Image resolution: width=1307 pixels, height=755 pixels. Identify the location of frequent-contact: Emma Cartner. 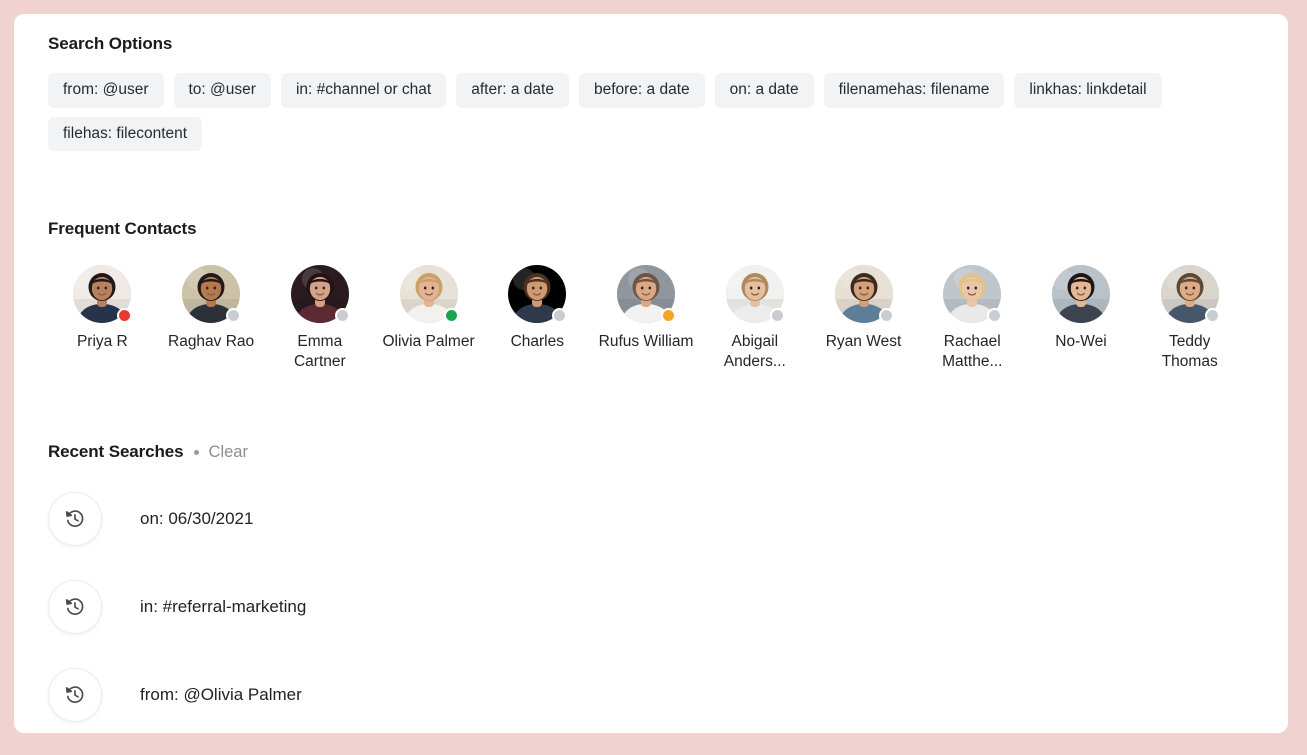
(319, 318).